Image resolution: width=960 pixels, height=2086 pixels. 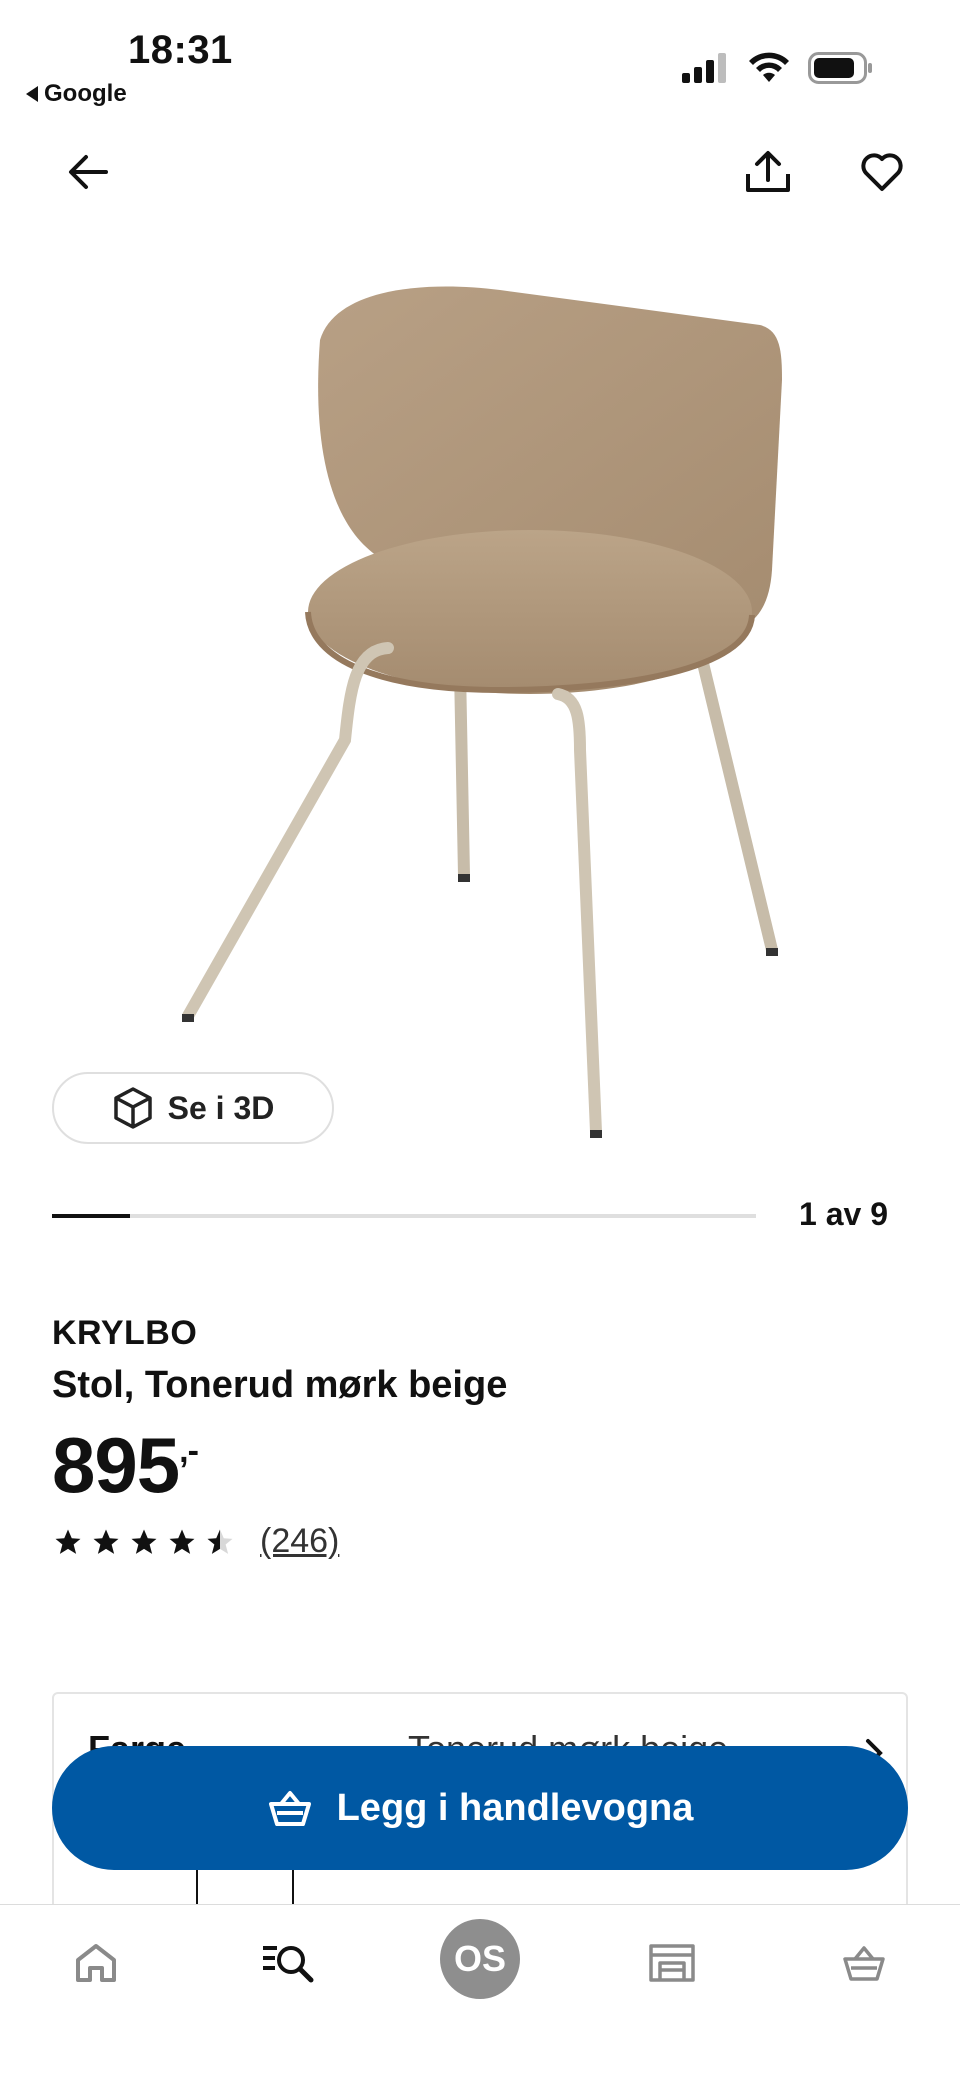 I want to click on battery-icon, so click(x=840, y=68).